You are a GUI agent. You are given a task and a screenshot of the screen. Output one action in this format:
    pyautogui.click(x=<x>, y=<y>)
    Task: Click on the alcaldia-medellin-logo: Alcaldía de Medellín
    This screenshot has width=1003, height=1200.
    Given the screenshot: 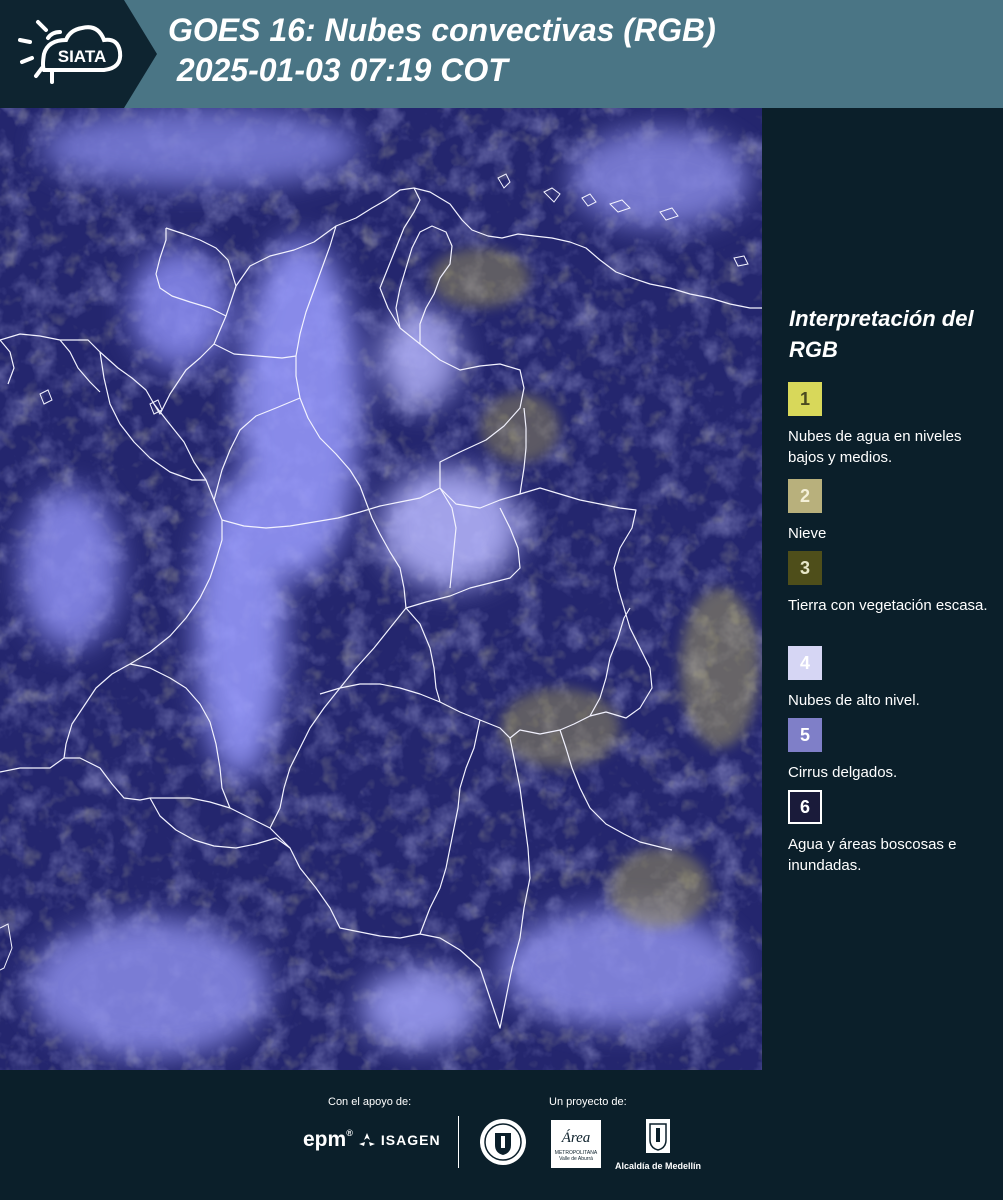 What is the action you would take?
    pyautogui.click(x=658, y=1144)
    